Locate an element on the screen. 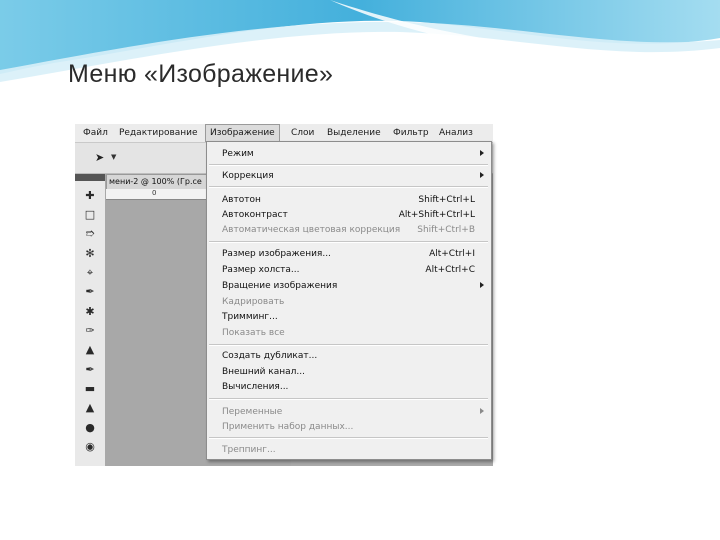 The image size is (720, 540). menu-item-label: Кадрировать is located at coordinates (253, 302).